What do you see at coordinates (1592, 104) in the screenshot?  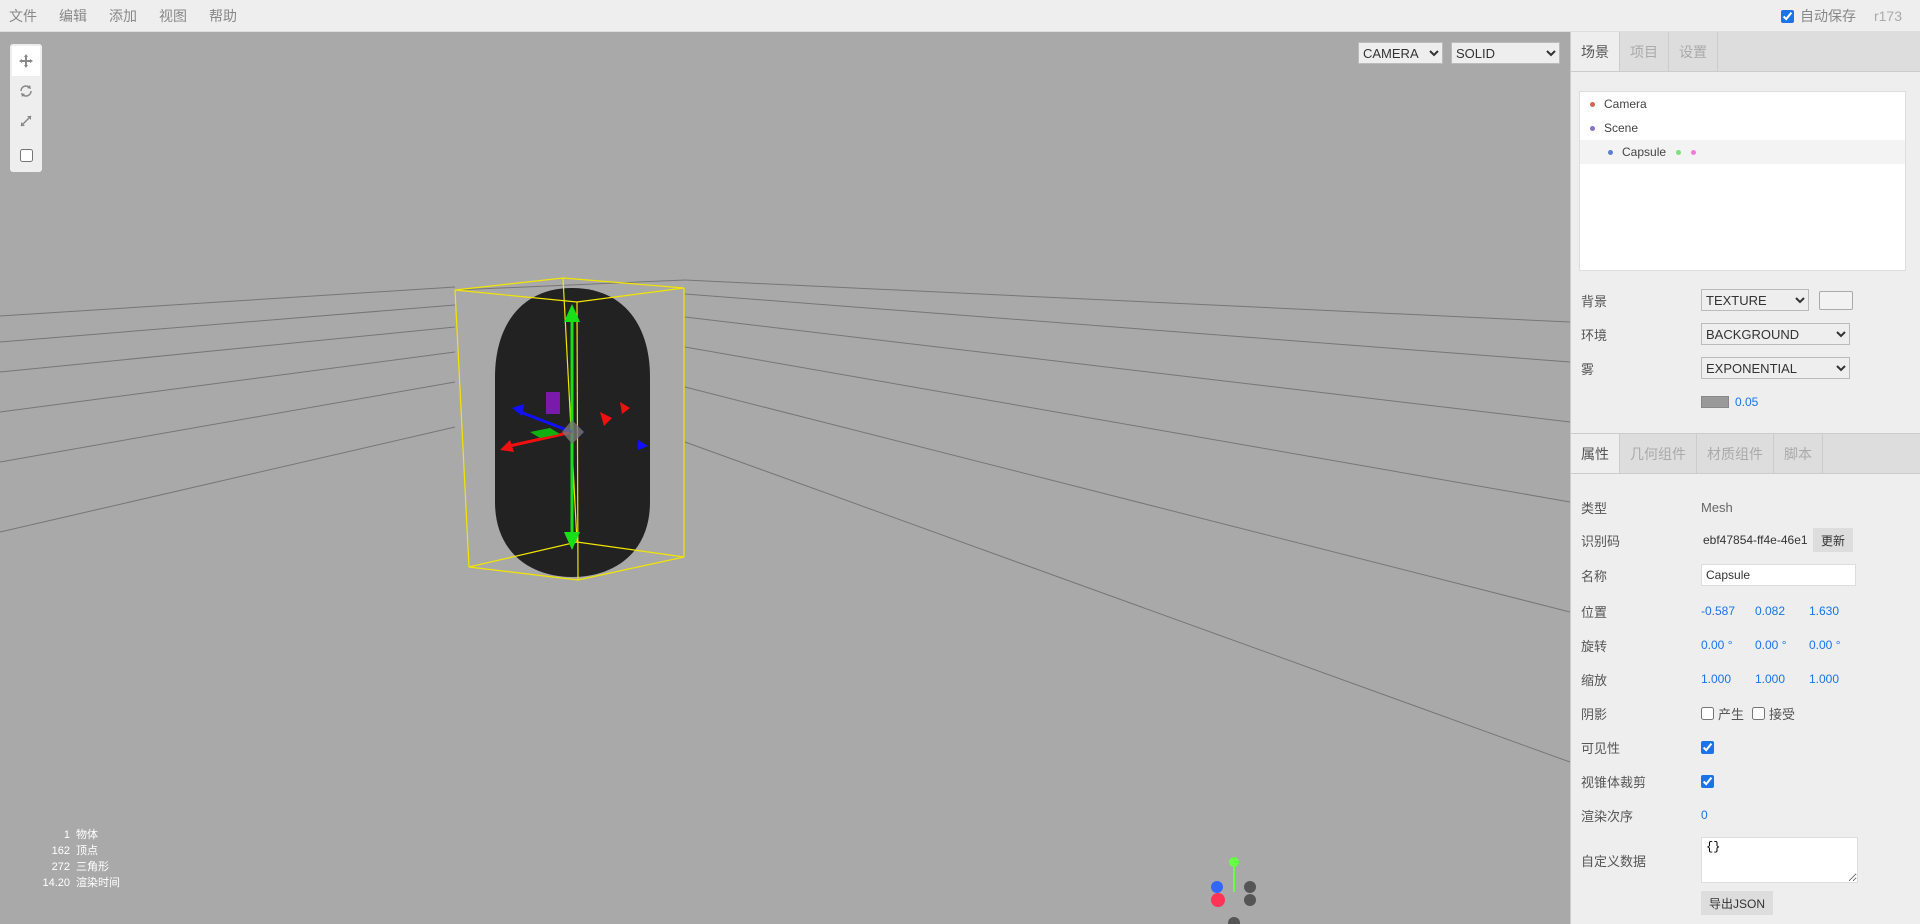 I see `camera-dot-icon` at bounding box center [1592, 104].